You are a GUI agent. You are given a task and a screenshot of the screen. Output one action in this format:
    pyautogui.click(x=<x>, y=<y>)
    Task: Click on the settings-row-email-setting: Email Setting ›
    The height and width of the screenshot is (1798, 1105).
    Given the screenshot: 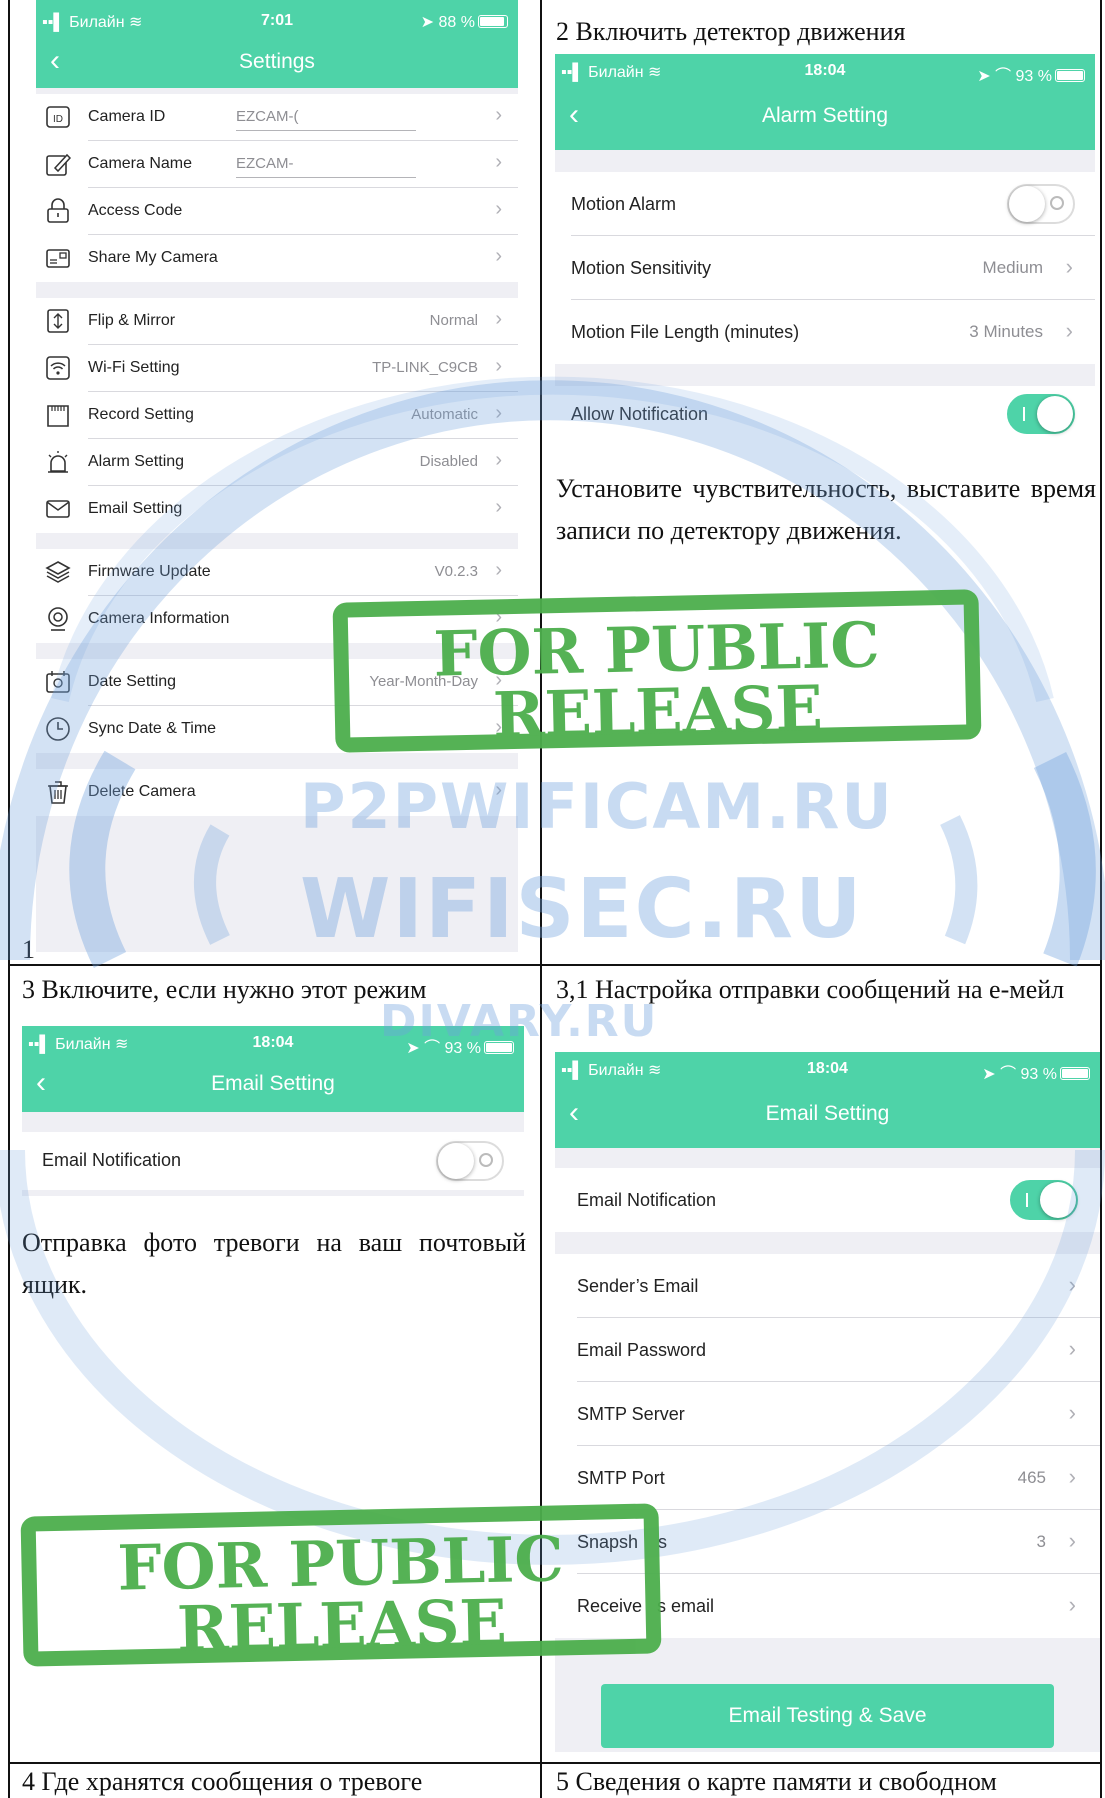 What is the action you would take?
    pyautogui.click(x=277, y=509)
    